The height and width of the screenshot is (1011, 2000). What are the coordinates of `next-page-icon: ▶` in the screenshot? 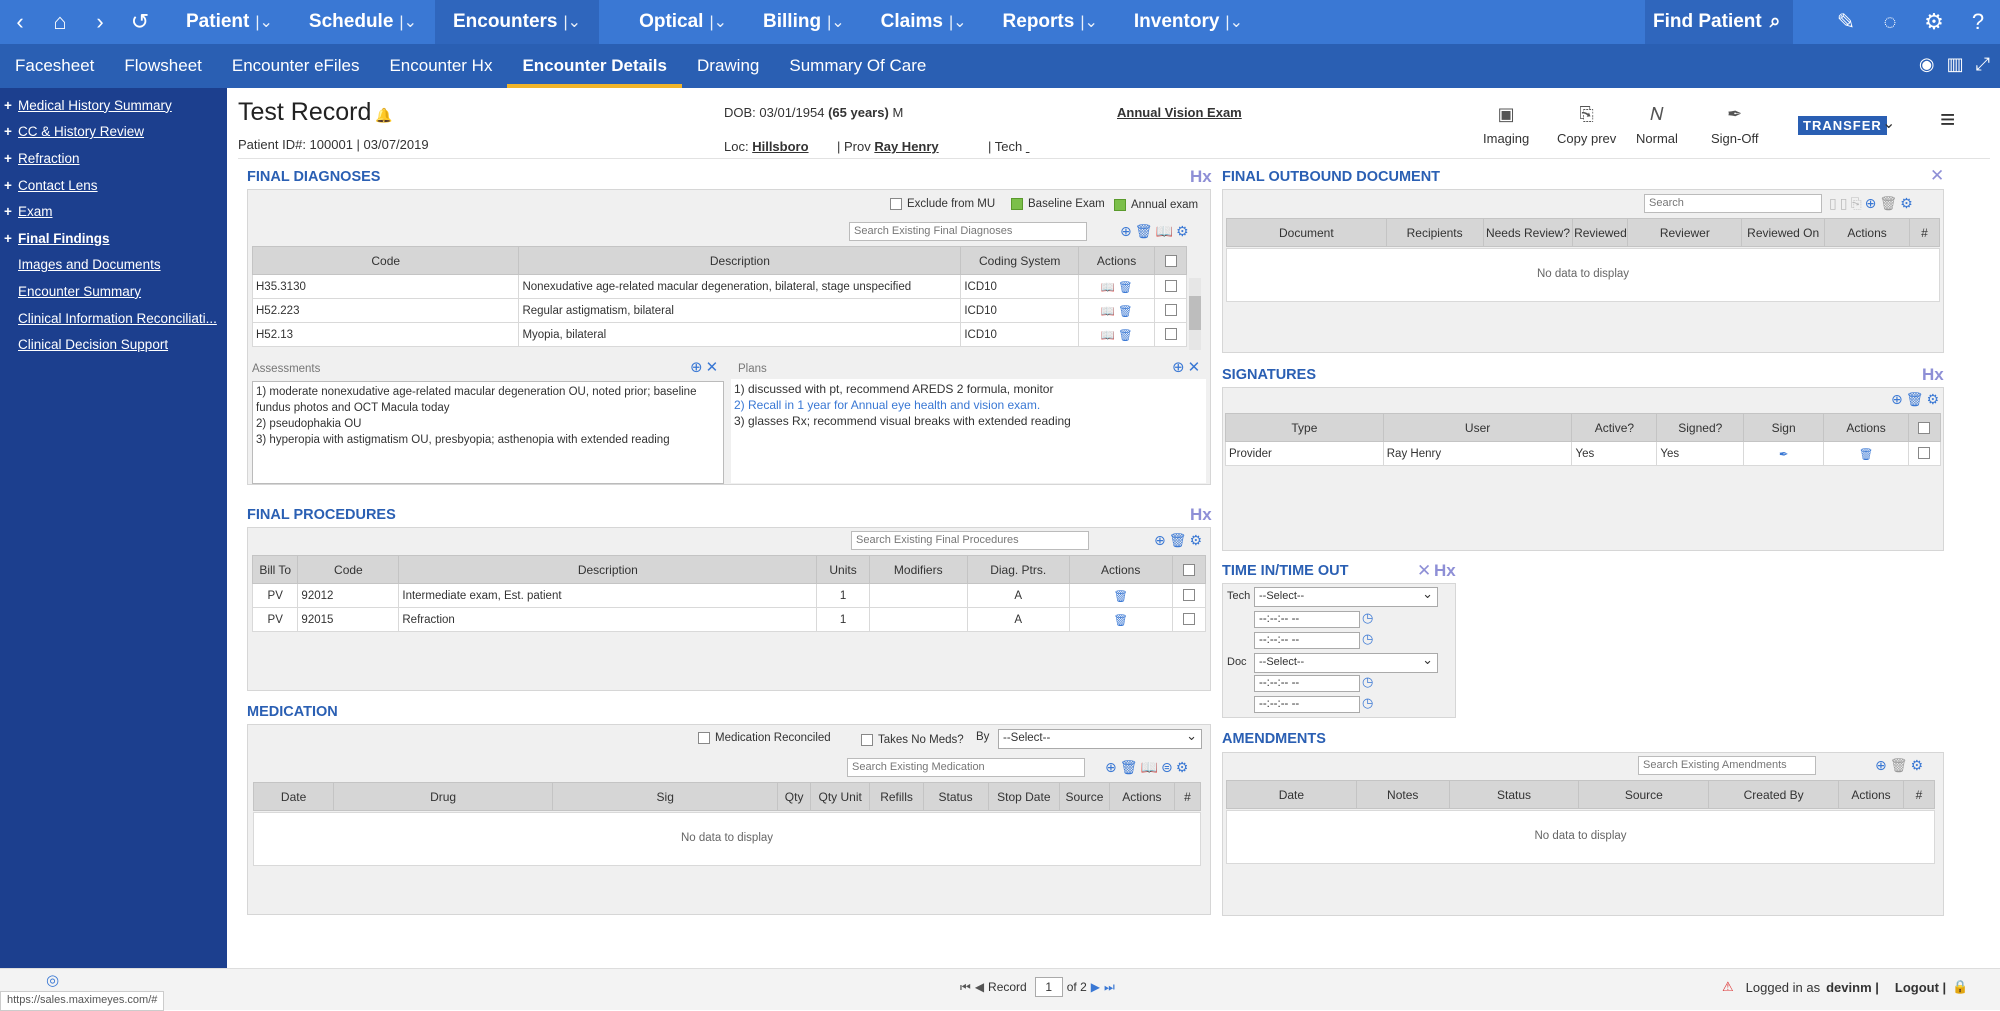 It's located at (1095, 987).